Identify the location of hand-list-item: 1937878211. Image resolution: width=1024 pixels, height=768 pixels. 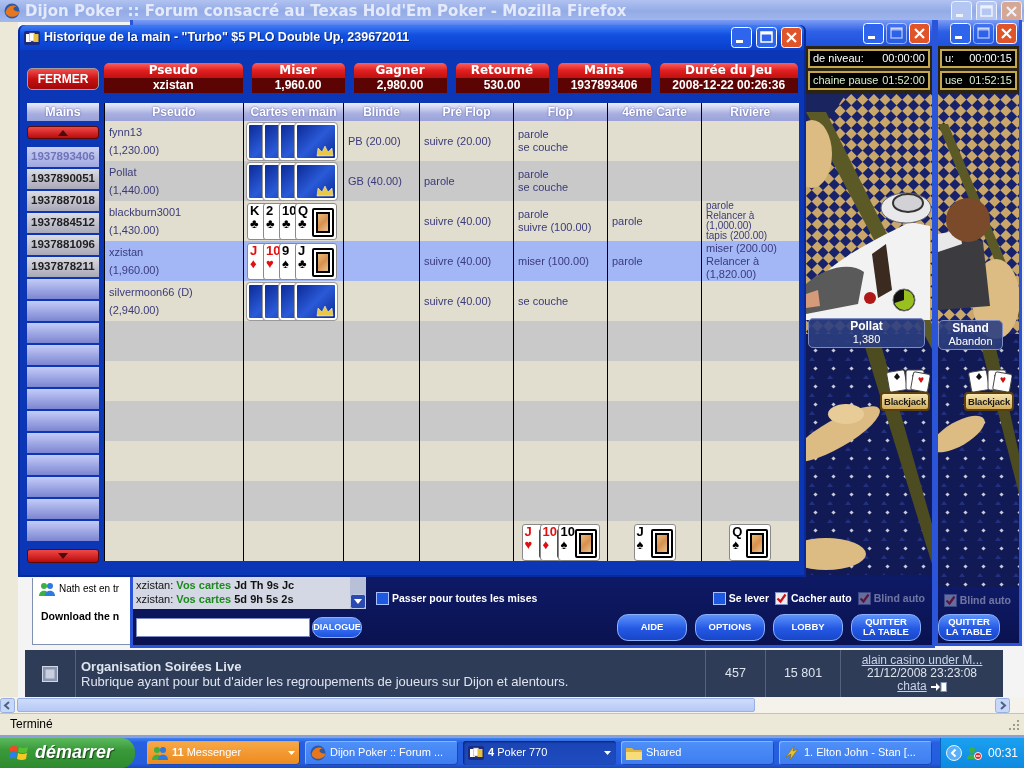
(63, 267).